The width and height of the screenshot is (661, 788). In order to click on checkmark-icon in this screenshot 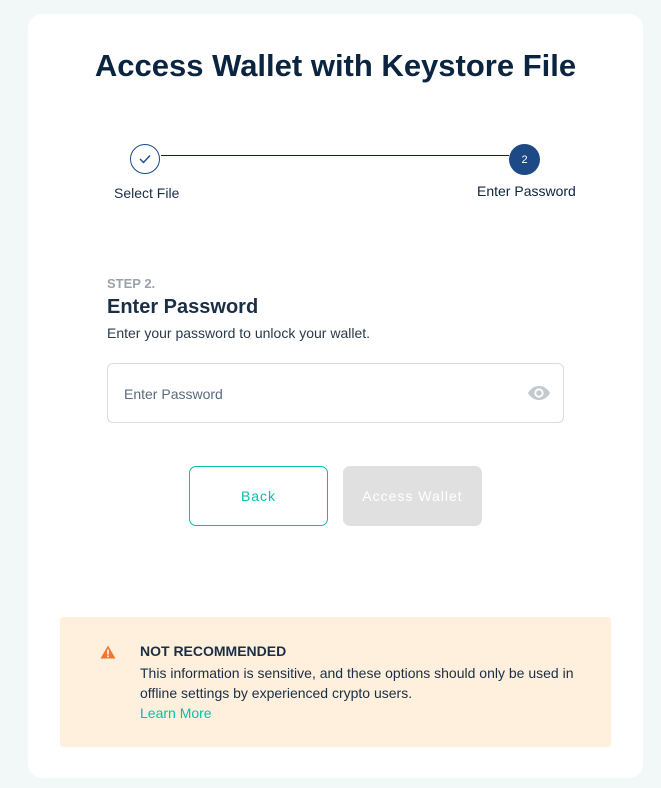, I will do `click(145, 159)`.